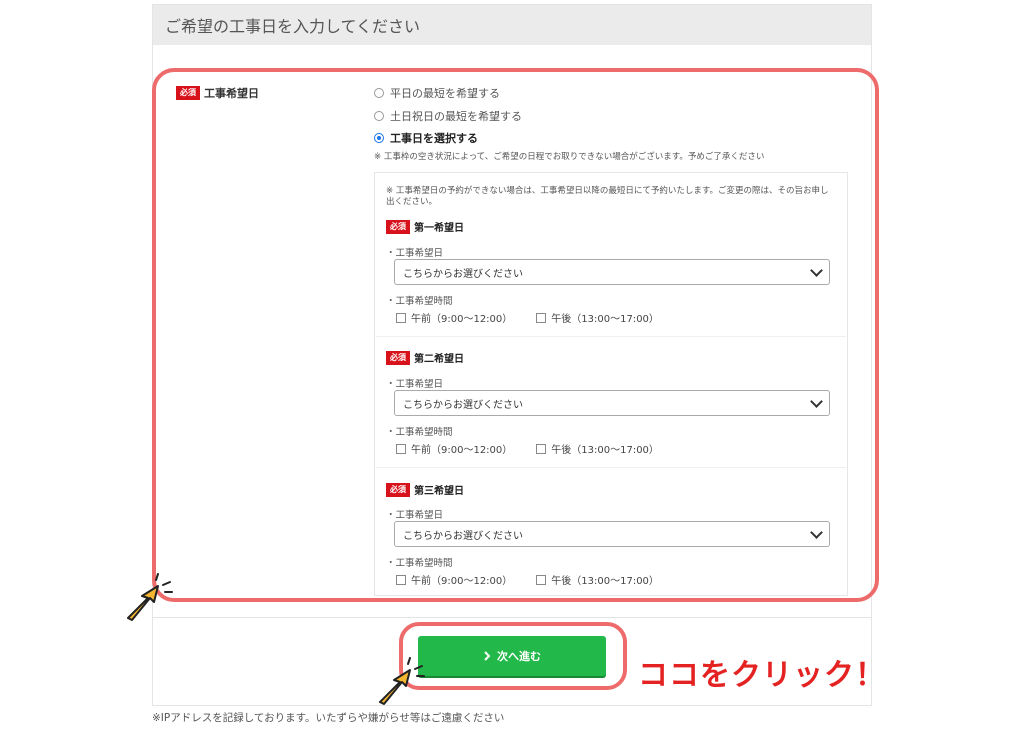  I want to click on click-here-callout: ココをクリック！, so click(762, 675).